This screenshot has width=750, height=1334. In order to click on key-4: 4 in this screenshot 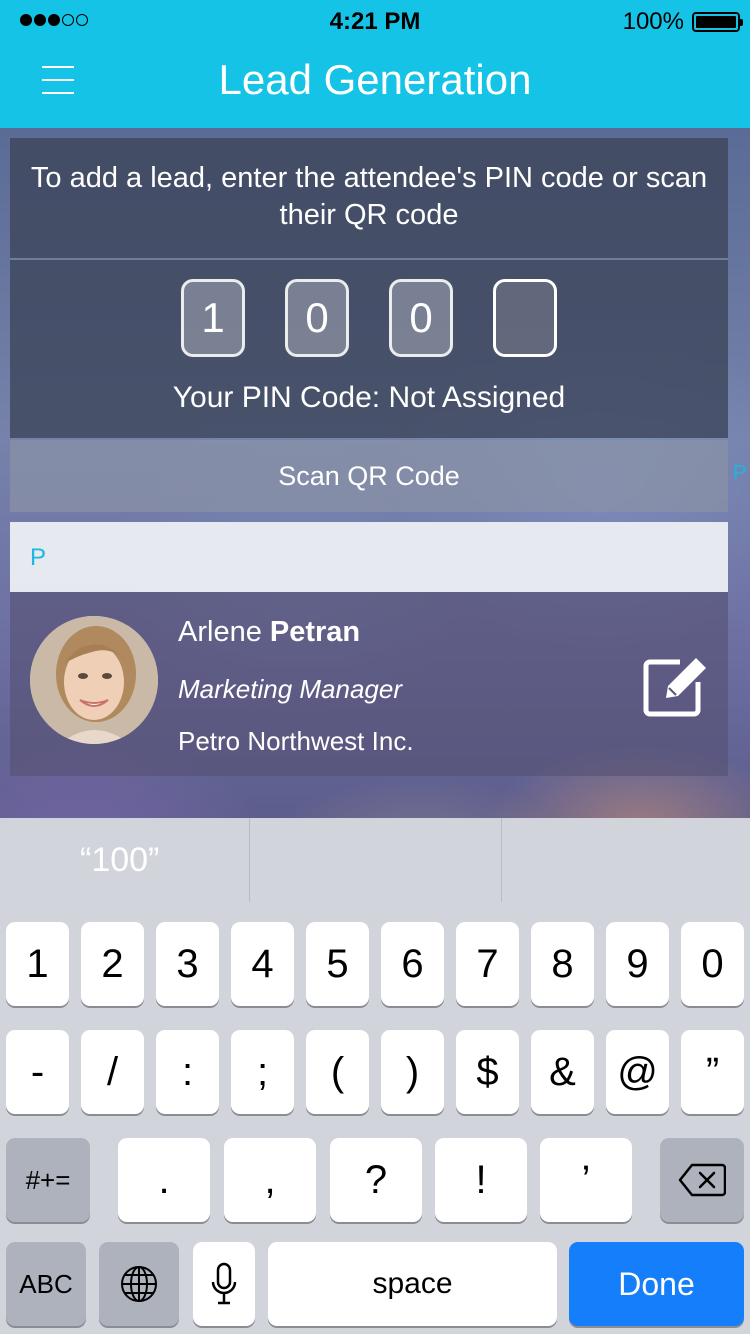, I will do `click(262, 964)`.